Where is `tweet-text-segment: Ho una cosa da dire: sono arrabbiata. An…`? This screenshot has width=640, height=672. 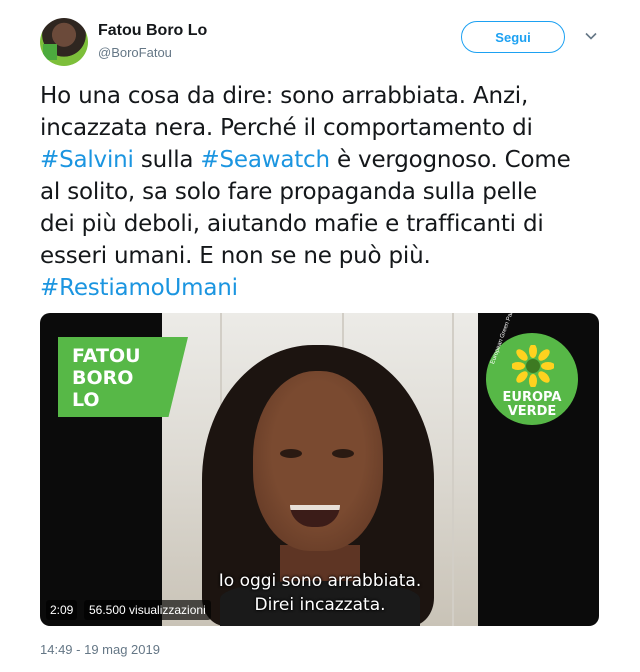 tweet-text-segment: Ho una cosa da dire: sono arrabbiata. An… is located at coordinates (284, 96).